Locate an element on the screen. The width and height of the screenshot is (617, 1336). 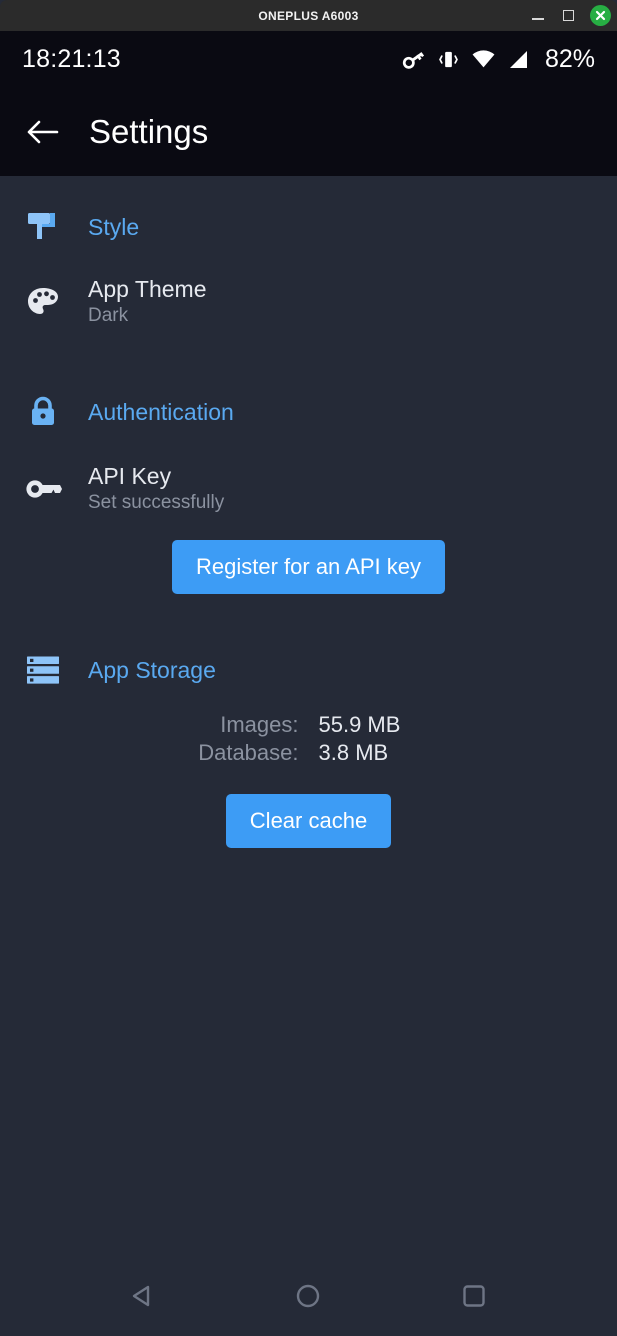
clear-cache-button-wrap: Clear cache is located at coordinates (308, 821).